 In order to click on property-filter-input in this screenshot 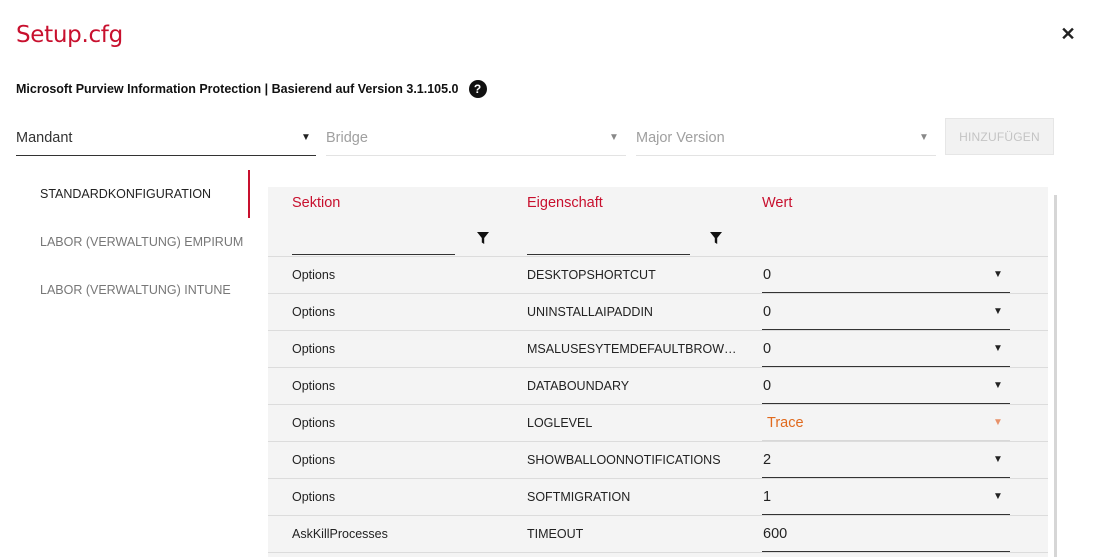, I will do `click(608, 241)`.